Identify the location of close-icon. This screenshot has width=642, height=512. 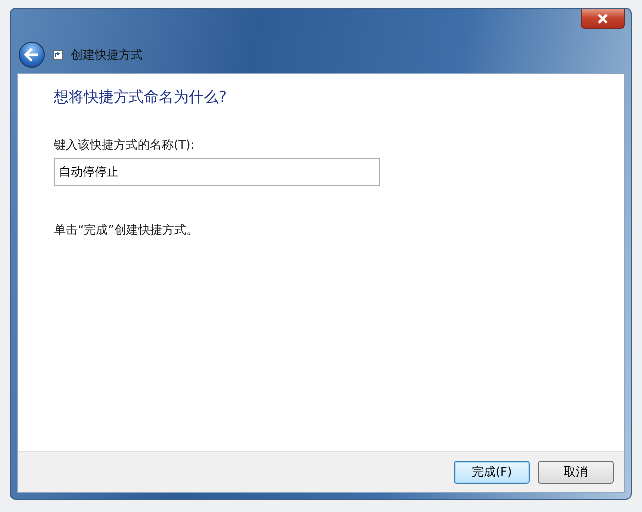
(603, 19).